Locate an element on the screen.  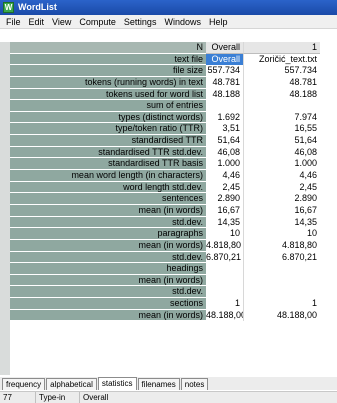
table-row: mean (in words) is located at coordinates (168, 280).